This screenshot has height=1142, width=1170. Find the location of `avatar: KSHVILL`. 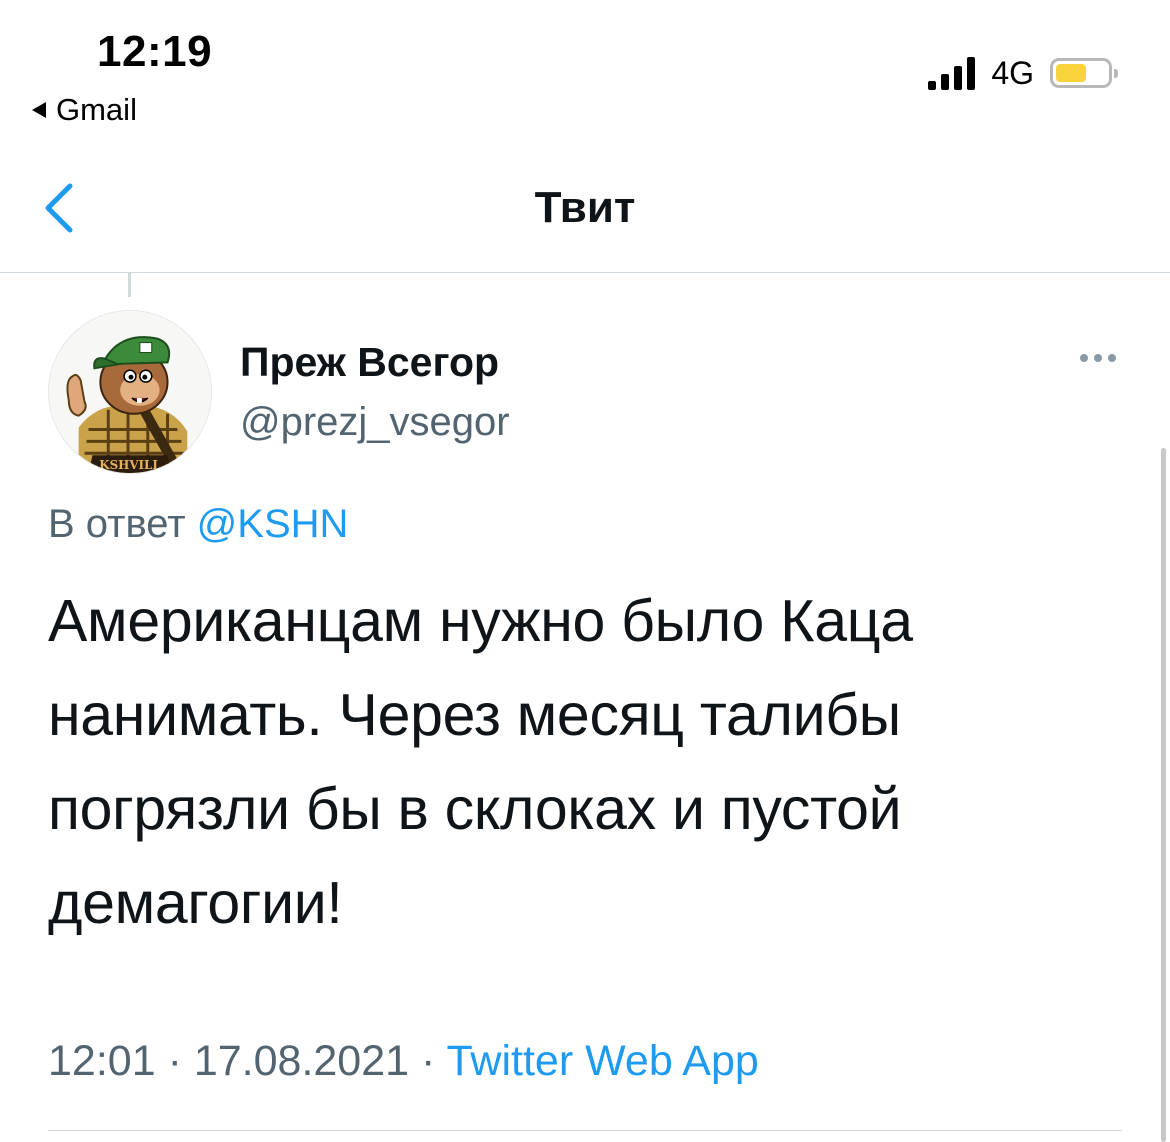

avatar: KSHVILL is located at coordinates (130, 392).